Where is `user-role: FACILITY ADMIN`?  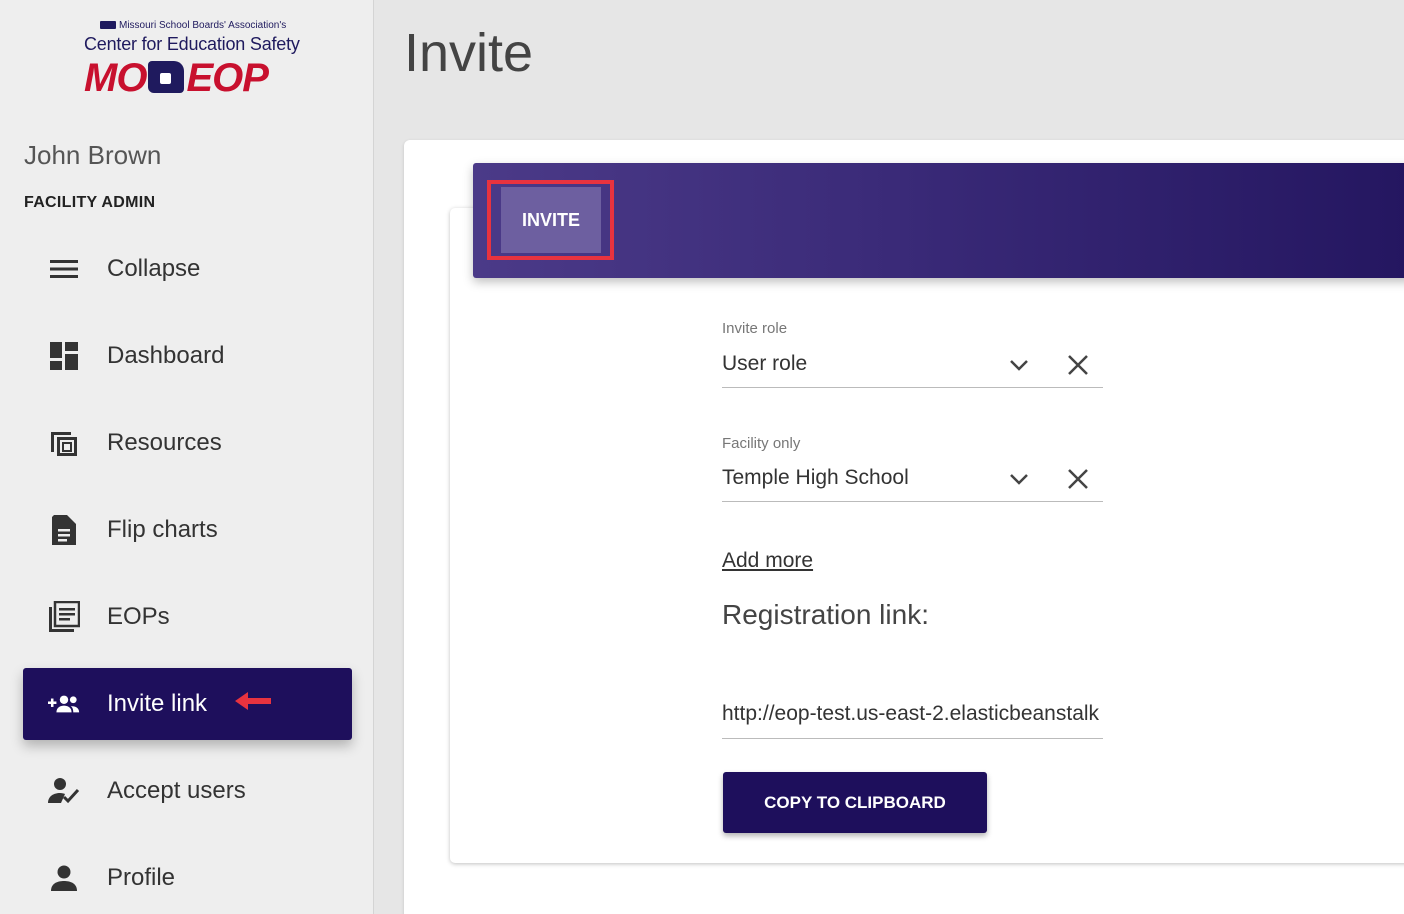 user-role: FACILITY ADMIN is located at coordinates (90, 202).